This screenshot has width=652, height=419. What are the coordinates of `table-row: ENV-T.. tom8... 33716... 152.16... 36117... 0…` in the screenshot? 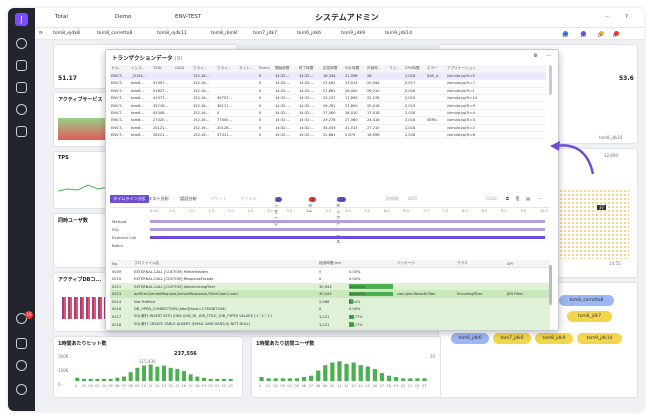 It's located at (328, 105).